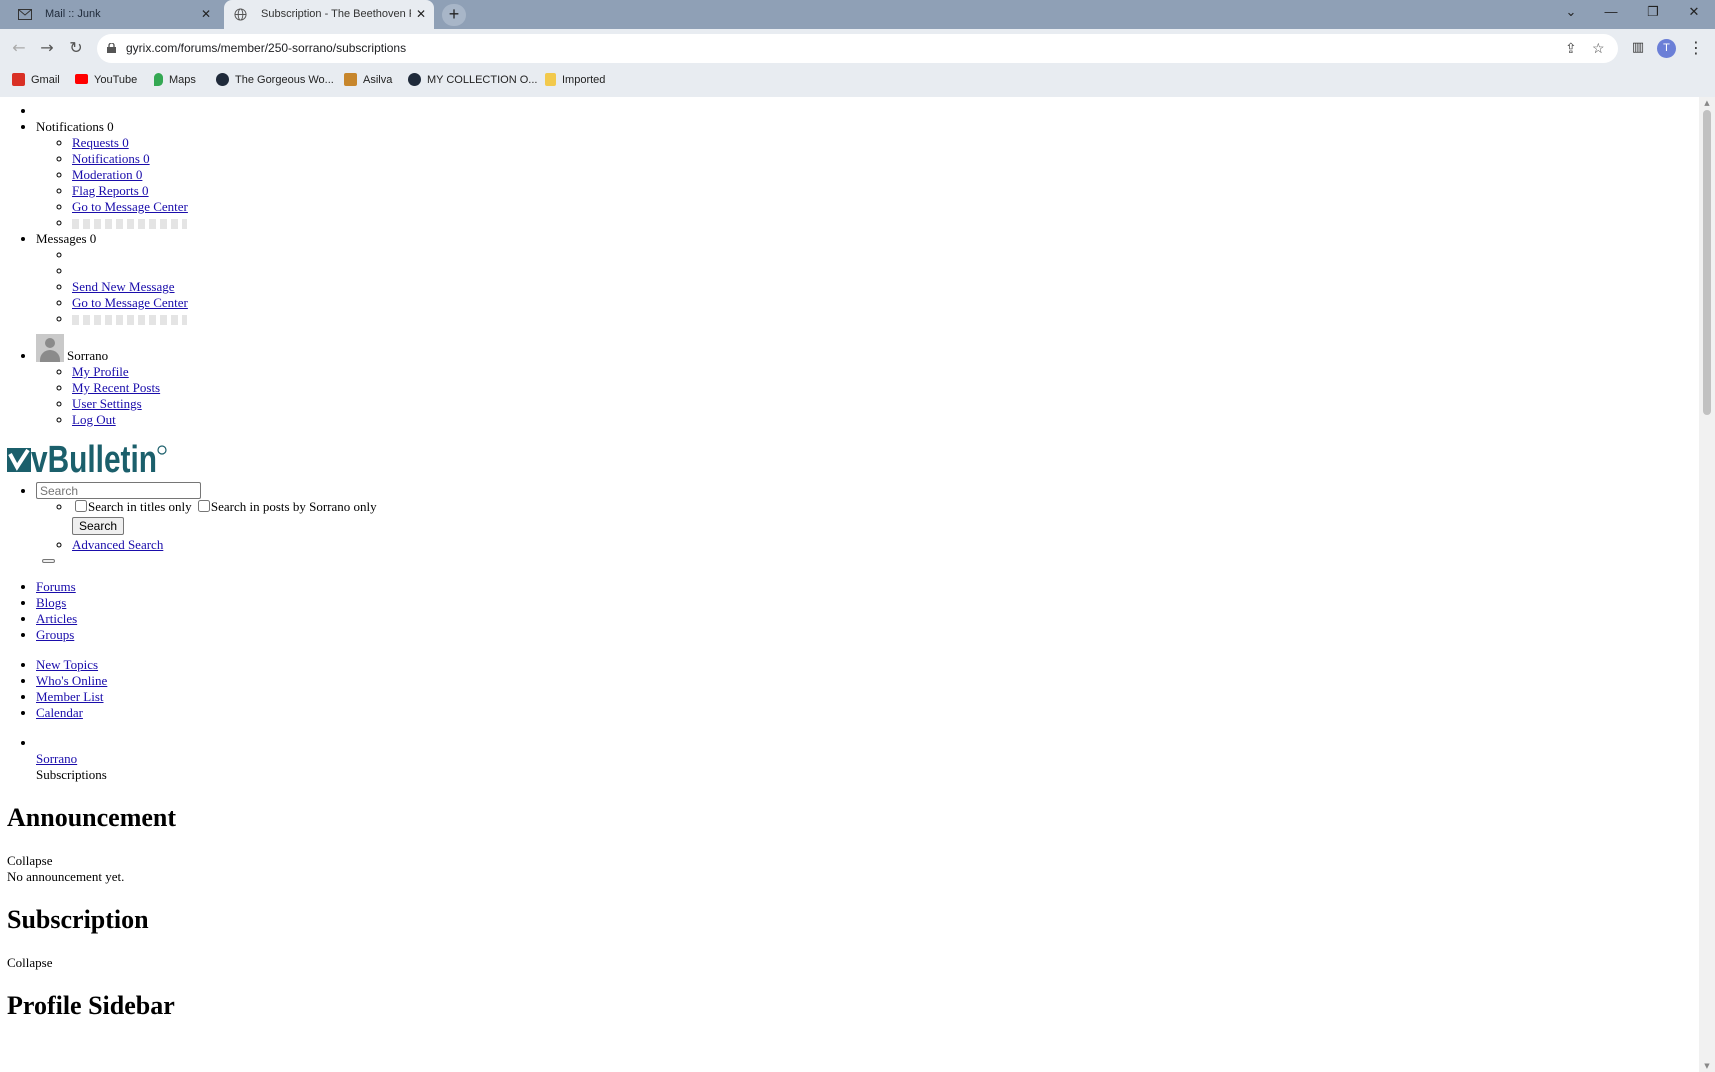 Image resolution: width=1715 pixels, height=1072 pixels. I want to click on posts-by-user-checkbox, so click(203, 506).